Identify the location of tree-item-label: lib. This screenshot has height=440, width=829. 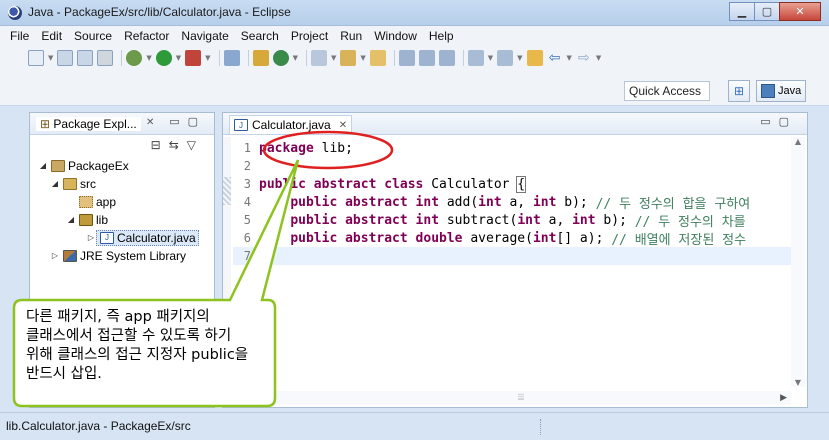
(102, 219).